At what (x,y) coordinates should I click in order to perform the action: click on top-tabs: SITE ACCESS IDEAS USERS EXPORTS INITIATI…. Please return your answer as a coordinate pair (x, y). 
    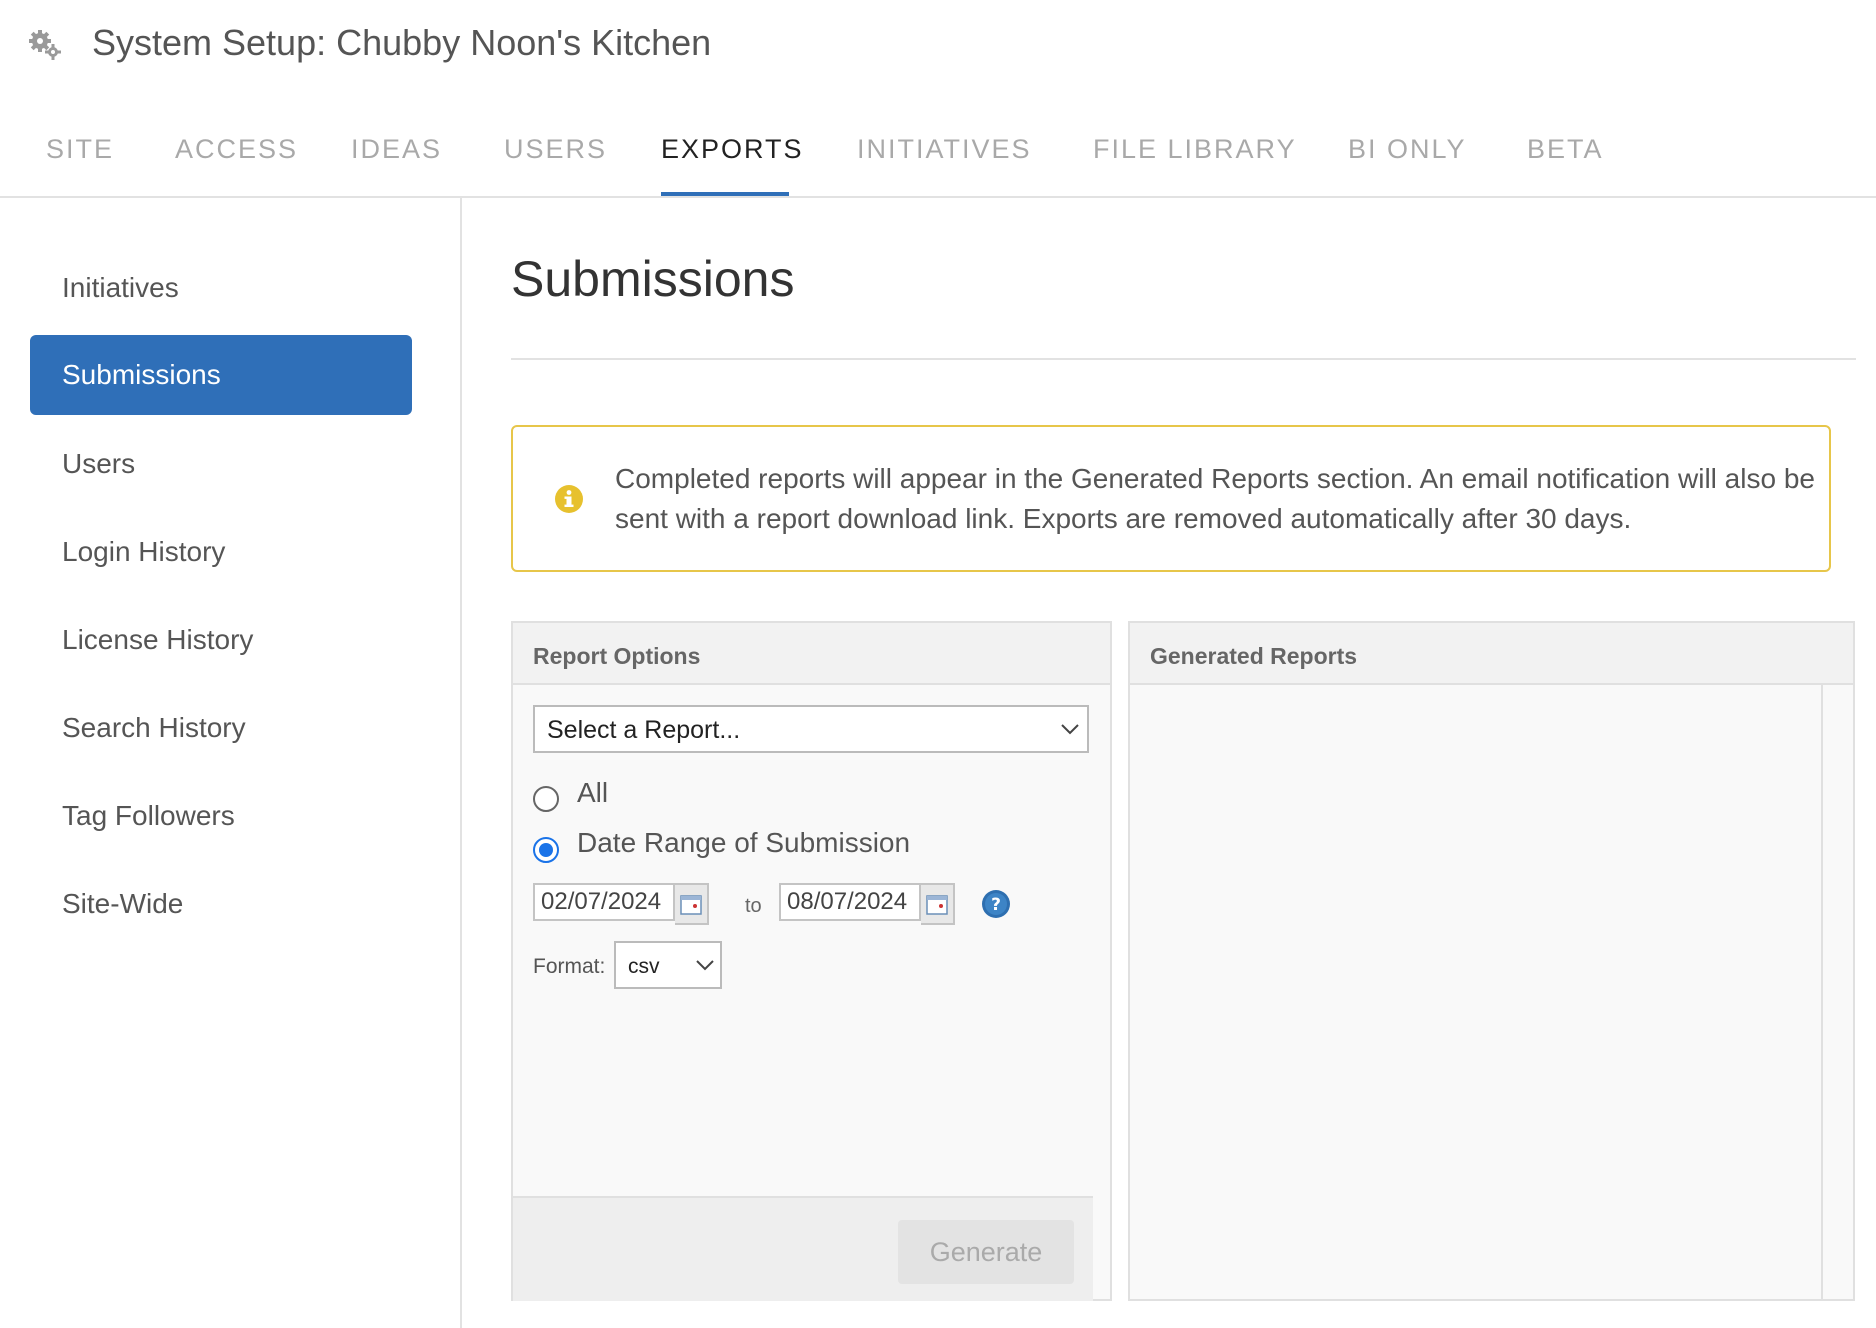
    Looking at the image, I should click on (938, 157).